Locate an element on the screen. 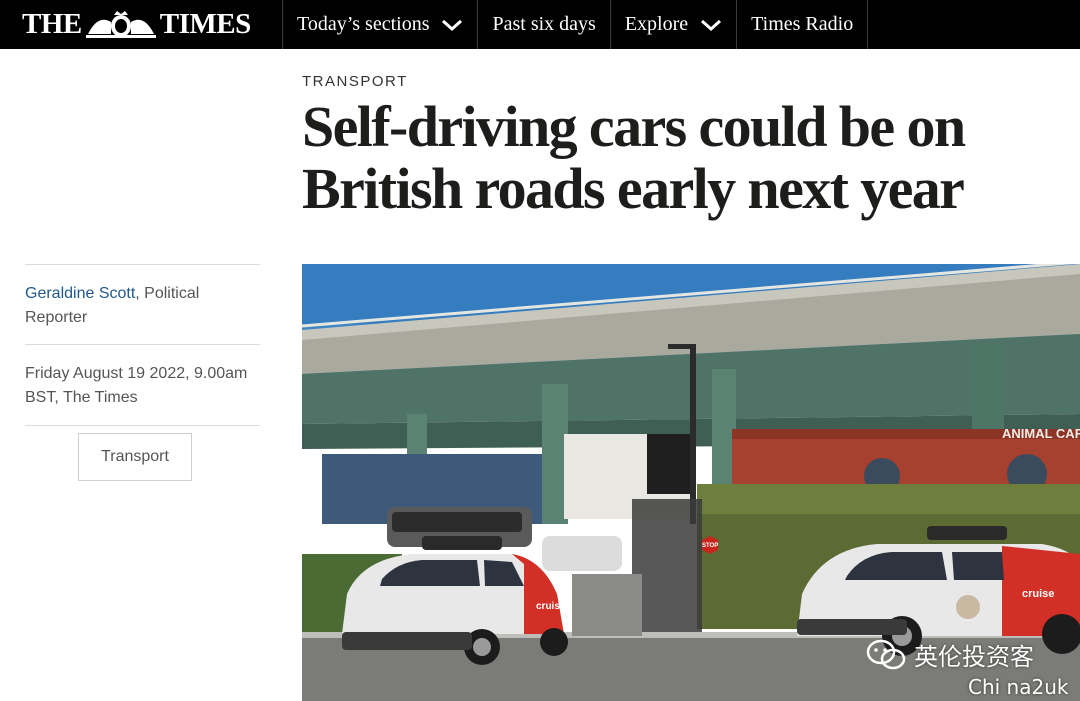 Image resolution: width=1080 pixels, height=701 pixels. wechat-icon is located at coordinates (886, 654).